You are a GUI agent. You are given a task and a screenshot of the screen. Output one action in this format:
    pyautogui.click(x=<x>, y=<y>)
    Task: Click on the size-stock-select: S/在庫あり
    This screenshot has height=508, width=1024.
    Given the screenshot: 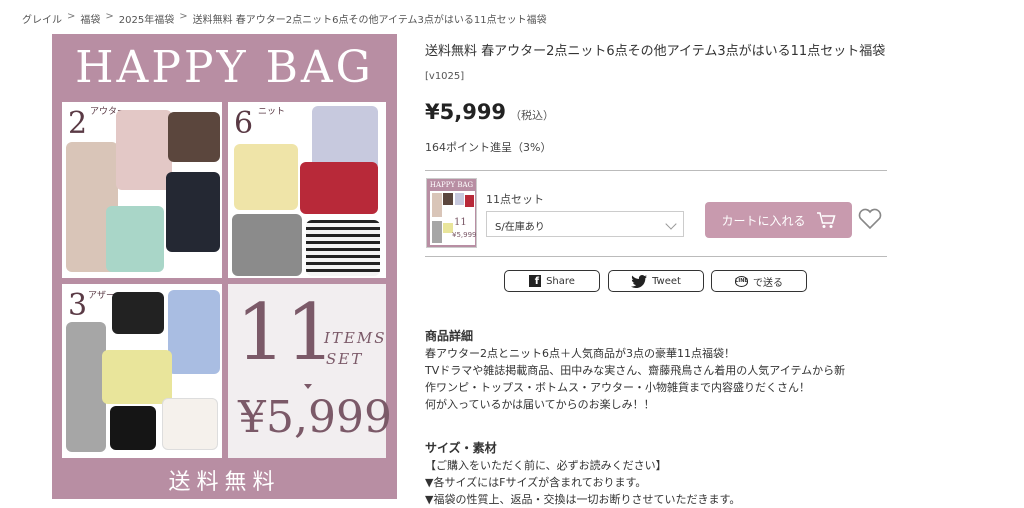 What is the action you would take?
    pyautogui.click(x=585, y=224)
    